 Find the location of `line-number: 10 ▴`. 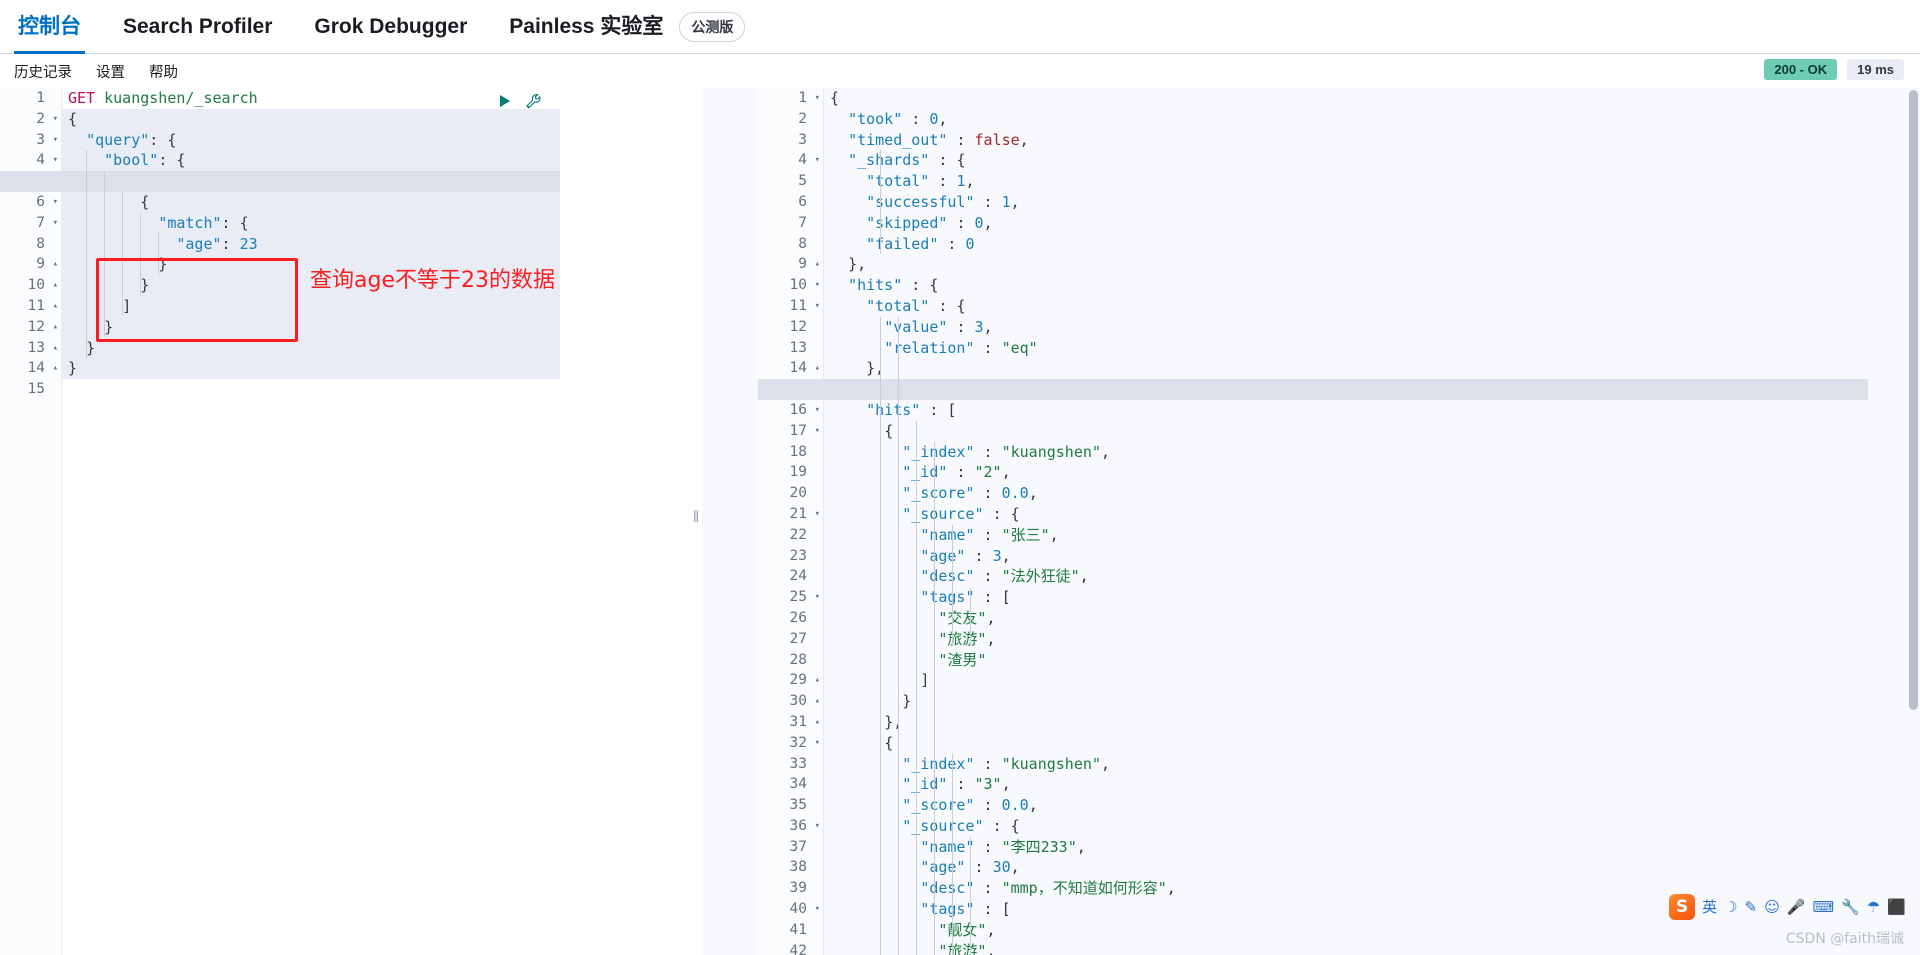

line-number: 10 ▴ is located at coordinates (30, 285).